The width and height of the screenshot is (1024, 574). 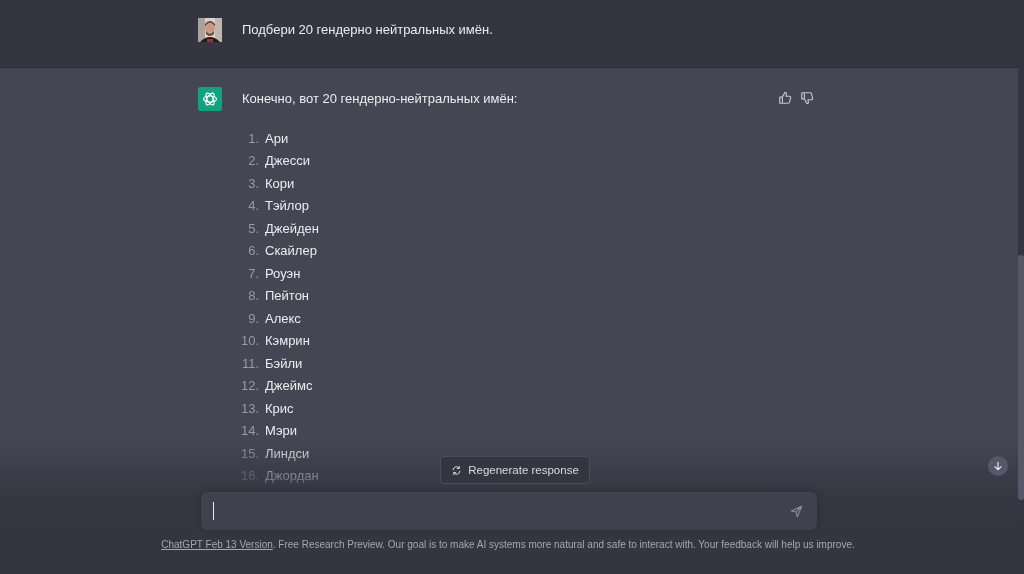 I want to click on list-item: Пейтон, so click(x=287, y=296).